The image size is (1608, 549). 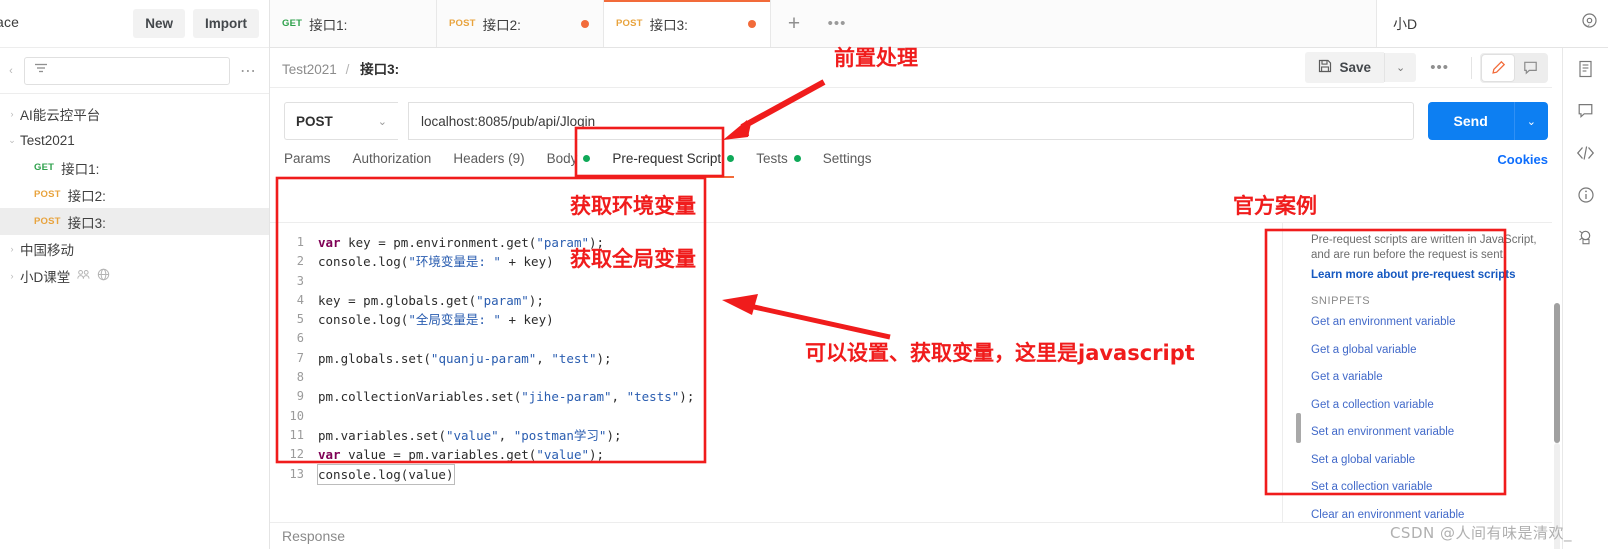 I want to click on save-dropdown-button: ⌄, so click(x=1400, y=67).